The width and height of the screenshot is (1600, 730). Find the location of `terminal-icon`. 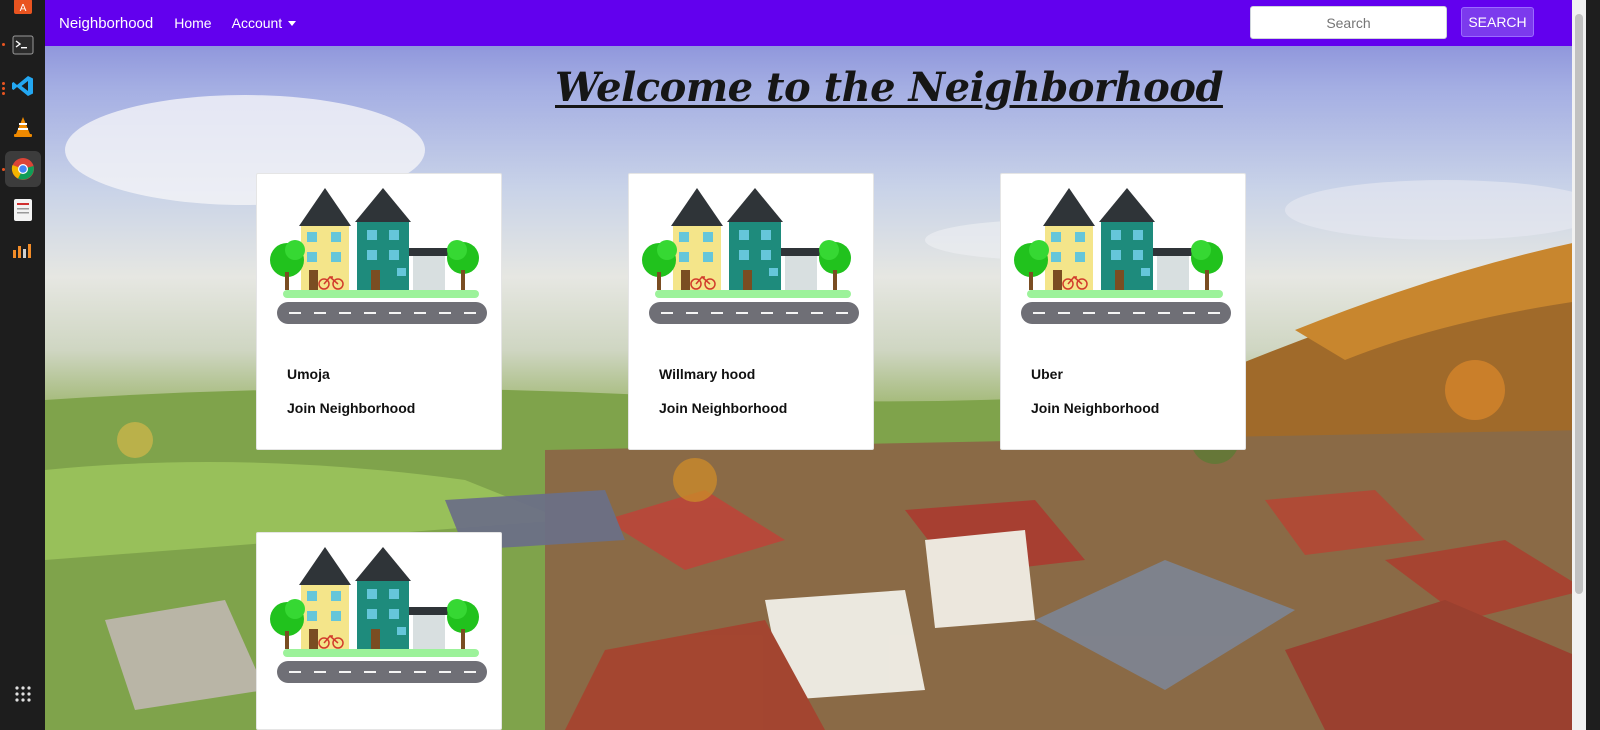

terminal-icon is located at coordinates (23, 45).